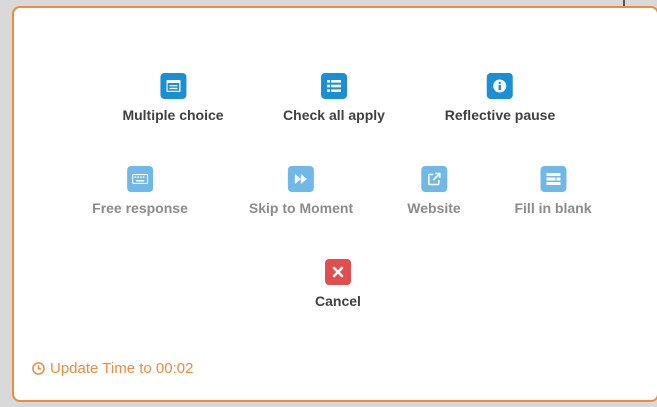  Describe the element at coordinates (434, 179) in the screenshot. I see `external-link-icon` at that location.